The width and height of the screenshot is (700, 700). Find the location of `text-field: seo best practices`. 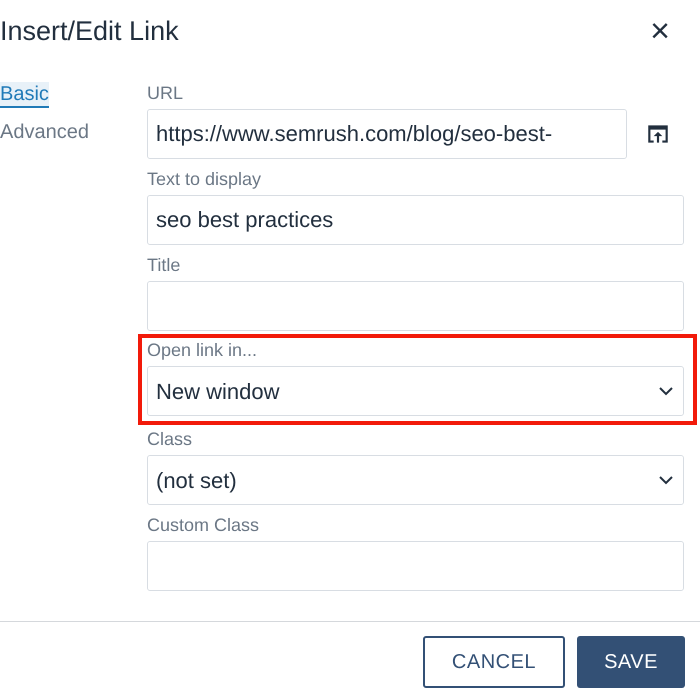

text-field: seo best practices is located at coordinates (415, 220).